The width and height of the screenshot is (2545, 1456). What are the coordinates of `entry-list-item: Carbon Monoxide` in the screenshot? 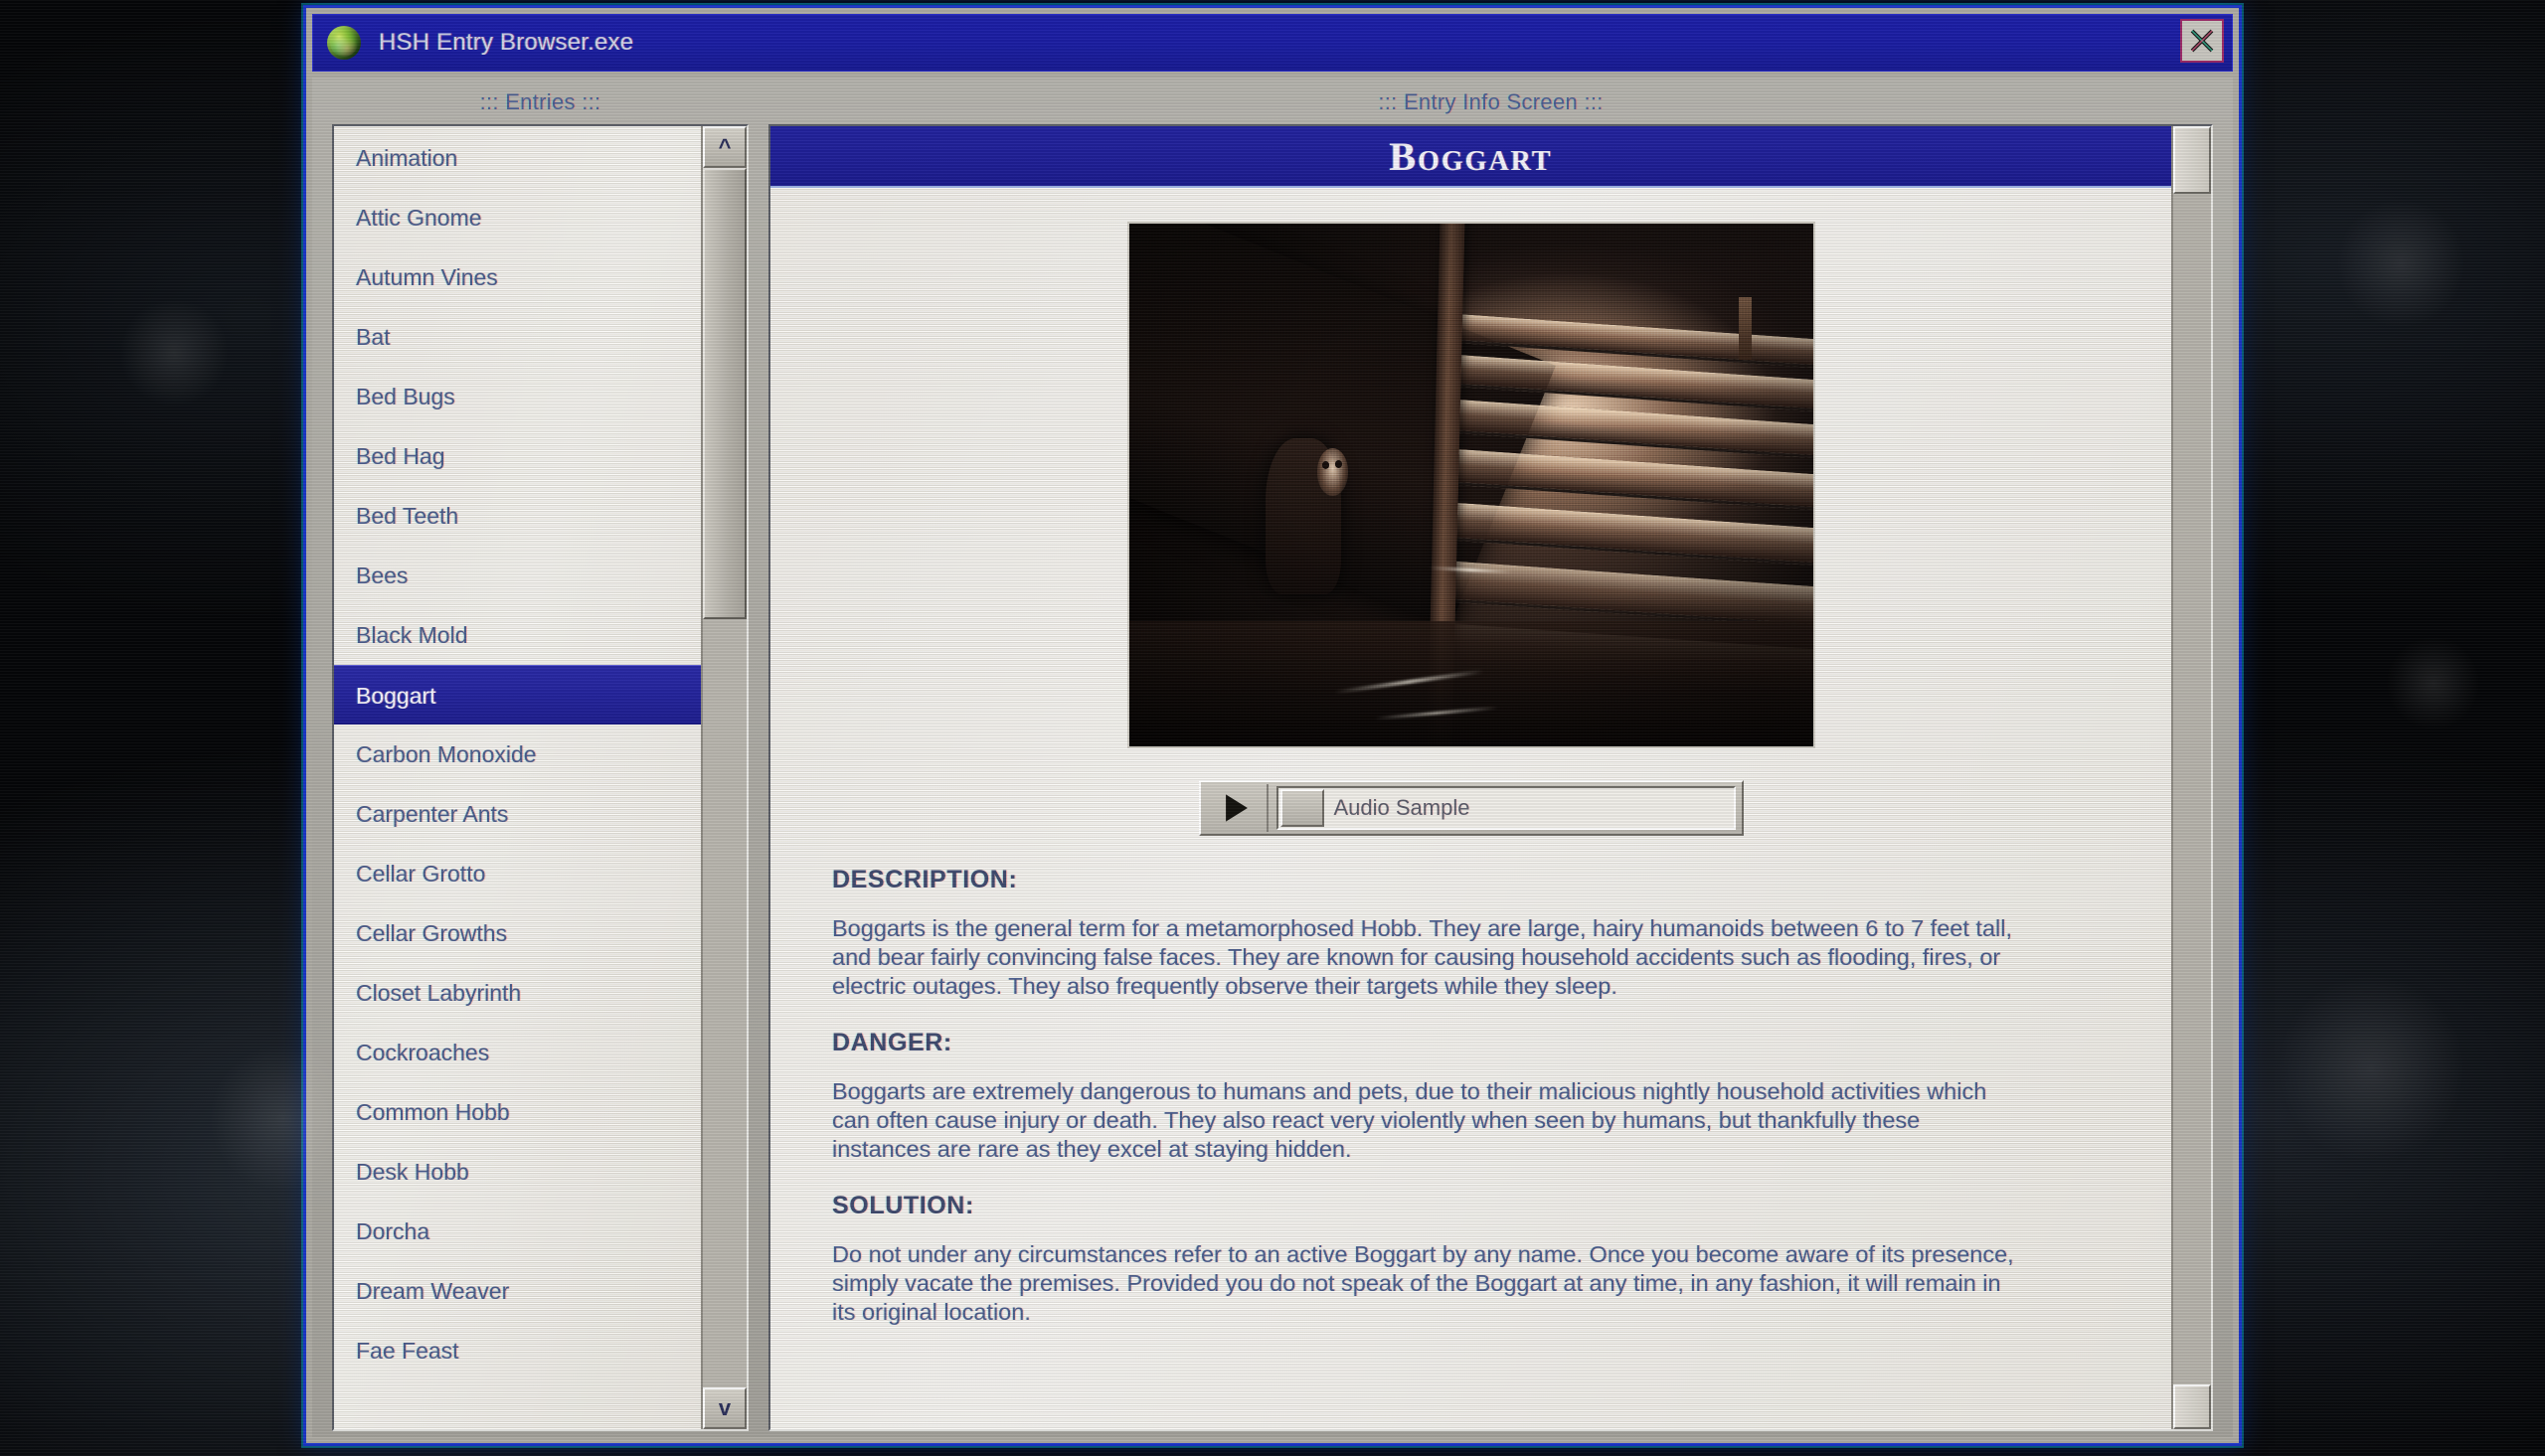 It's located at (517, 754).